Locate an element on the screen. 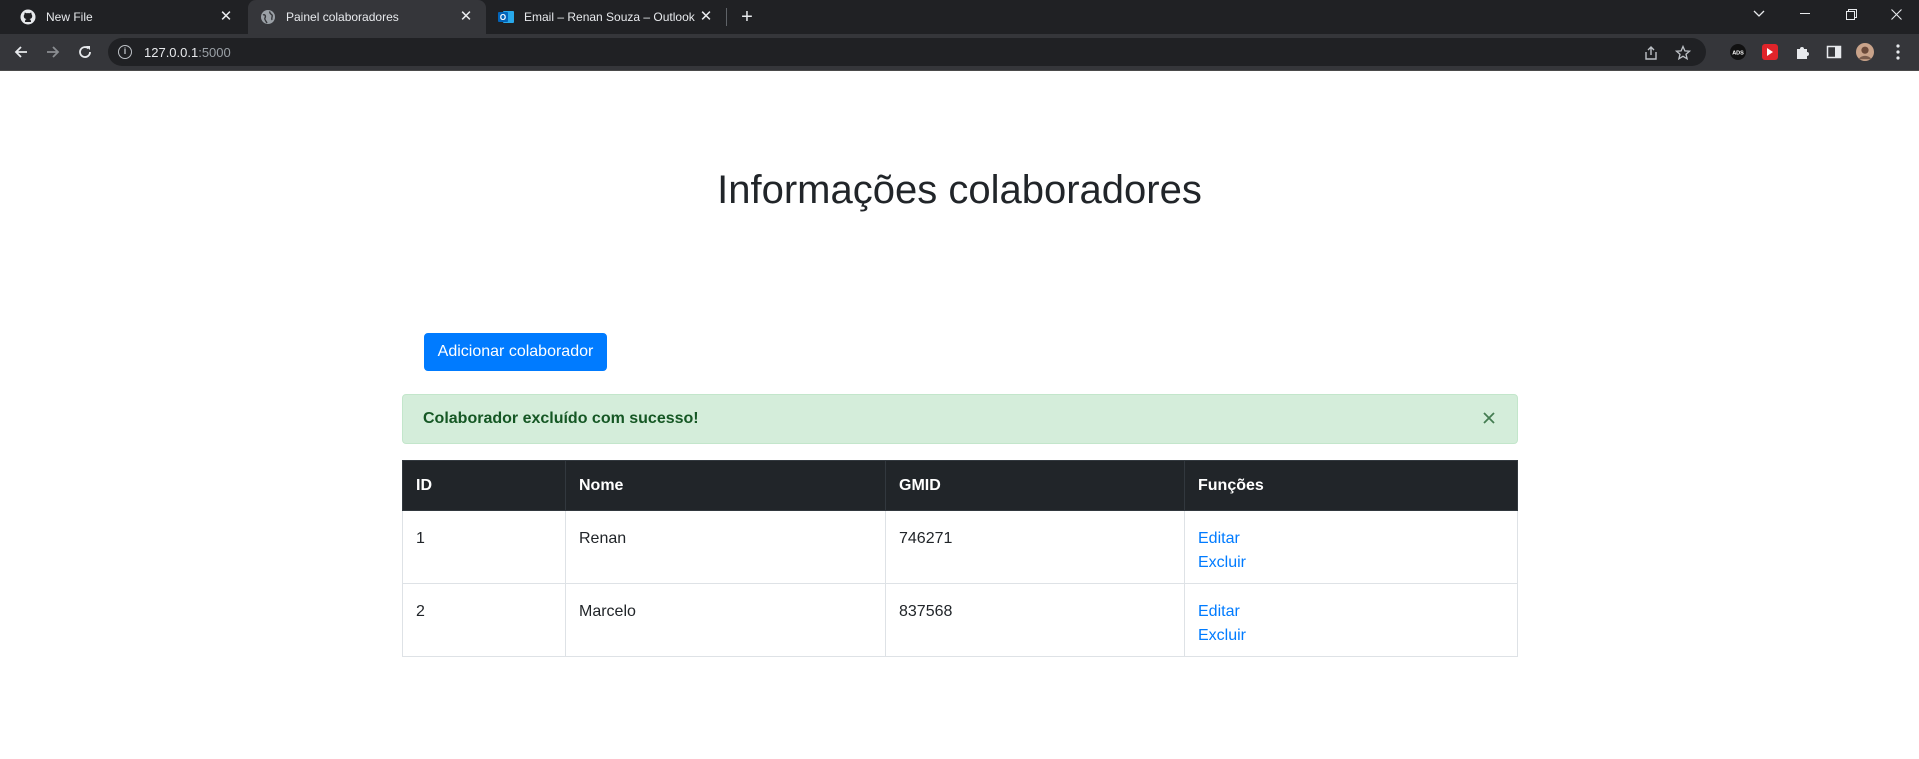 The height and width of the screenshot is (759, 1919). url-text: 127.0.0.1:5000 is located at coordinates (187, 52).